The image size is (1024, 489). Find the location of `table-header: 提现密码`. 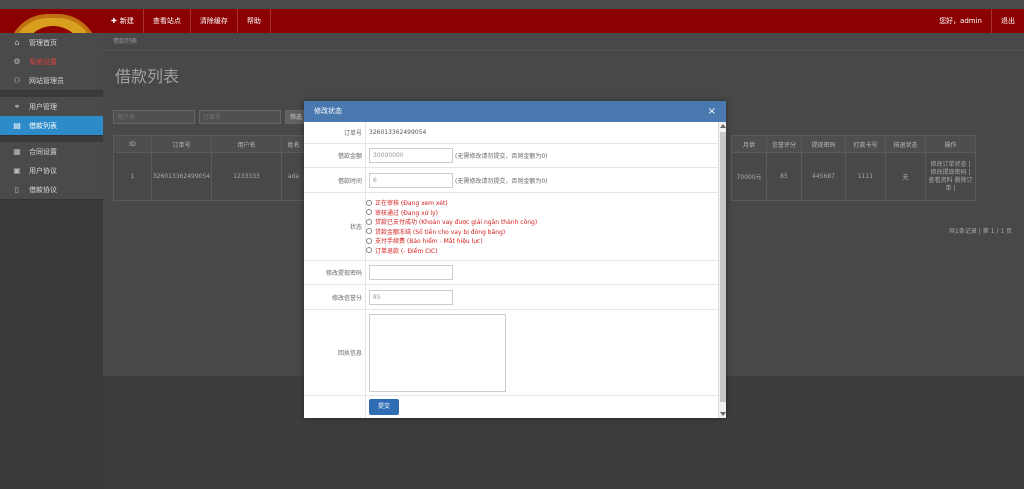

table-header: 提现密码 is located at coordinates (823, 144).